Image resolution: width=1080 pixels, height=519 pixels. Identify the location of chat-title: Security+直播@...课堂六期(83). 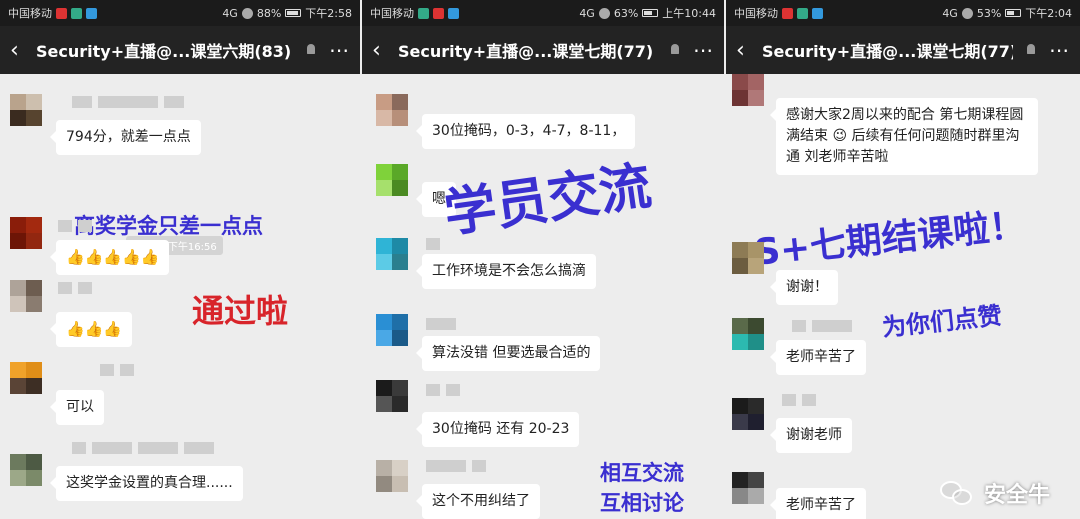
(164, 51).